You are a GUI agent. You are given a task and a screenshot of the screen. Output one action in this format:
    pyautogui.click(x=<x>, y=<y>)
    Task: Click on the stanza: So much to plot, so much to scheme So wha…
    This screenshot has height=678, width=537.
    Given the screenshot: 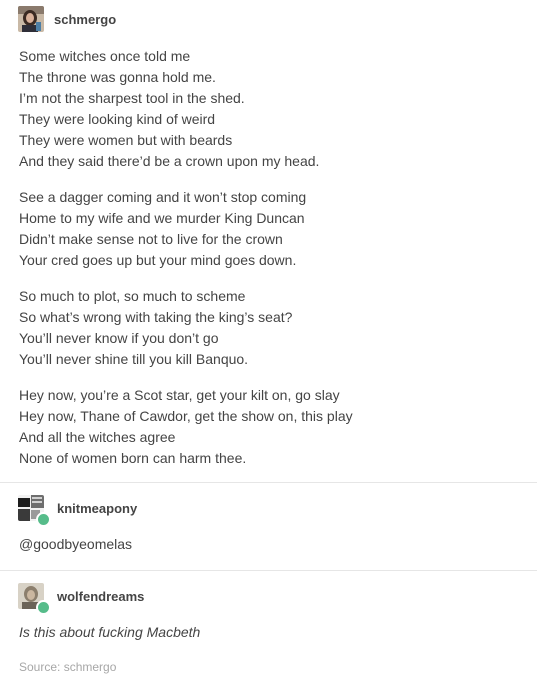 What is the action you would take?
    pyautogui.click(x=186, y=328)
    